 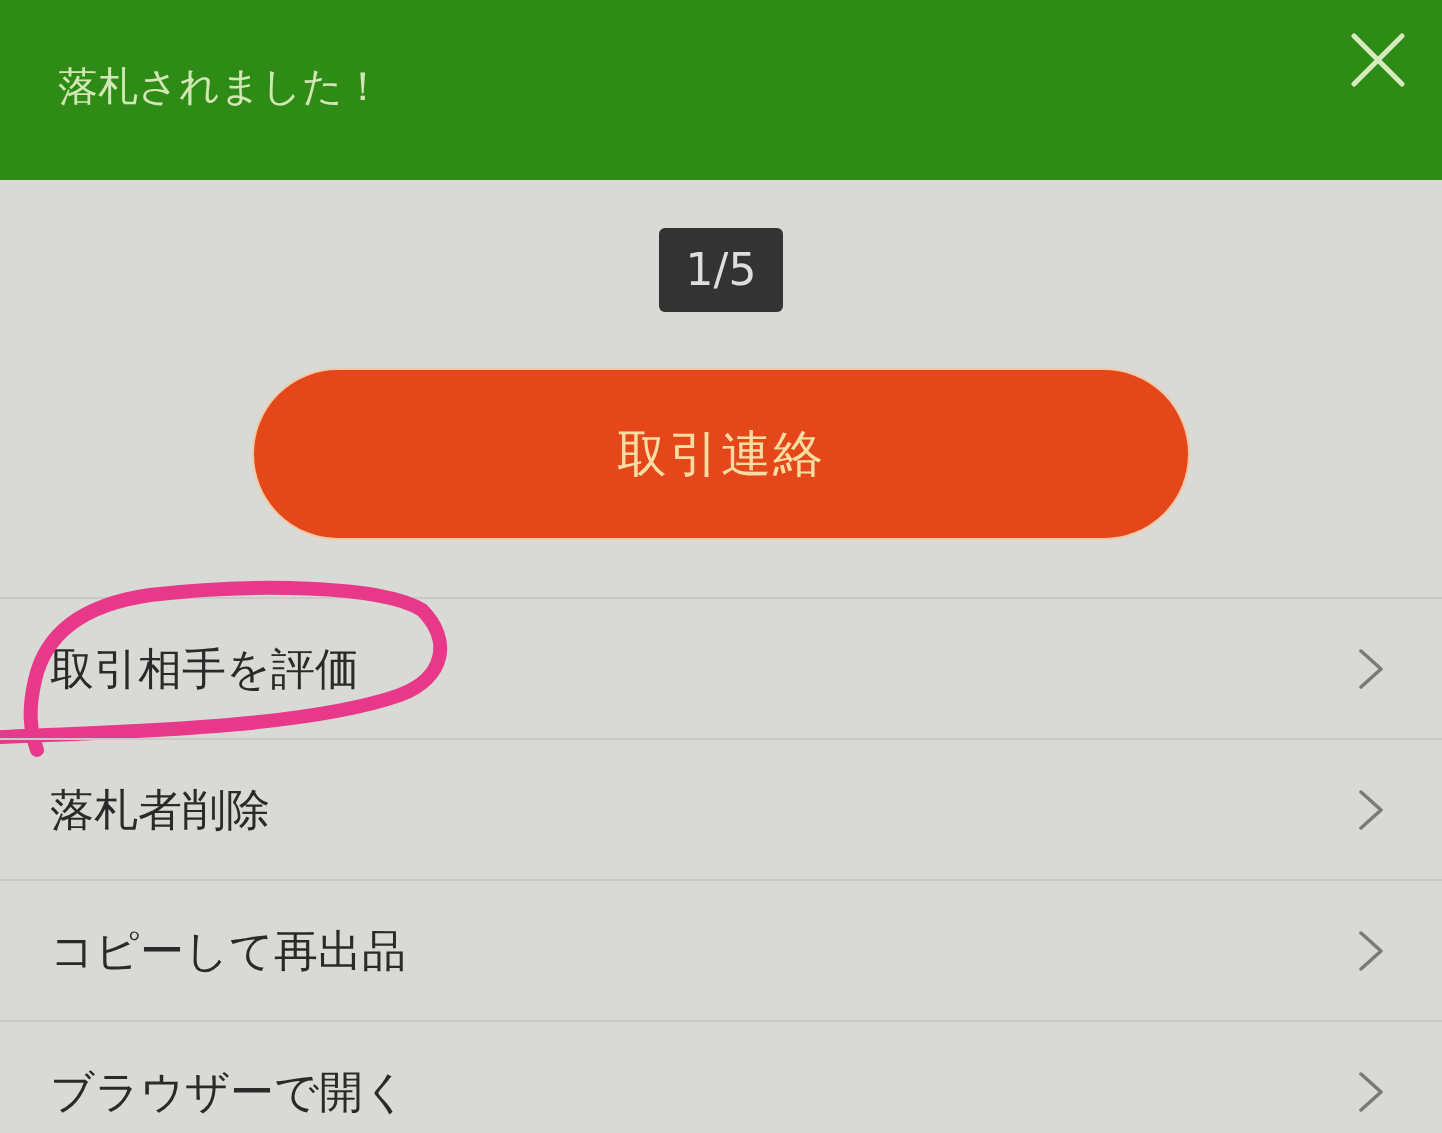 I want to click on dialog-title: 落札されました！, so click(x=220, y=86).